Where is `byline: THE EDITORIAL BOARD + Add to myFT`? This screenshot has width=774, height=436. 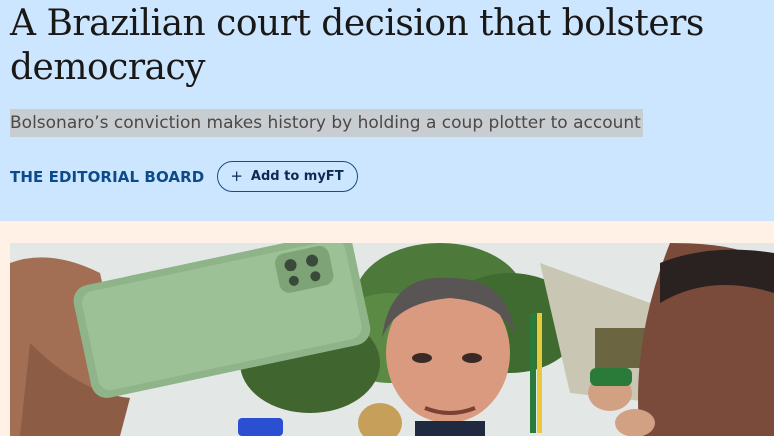
byline: THE EDITORIAL BOARD + Add to myFT is located at coordinates (184, 176).